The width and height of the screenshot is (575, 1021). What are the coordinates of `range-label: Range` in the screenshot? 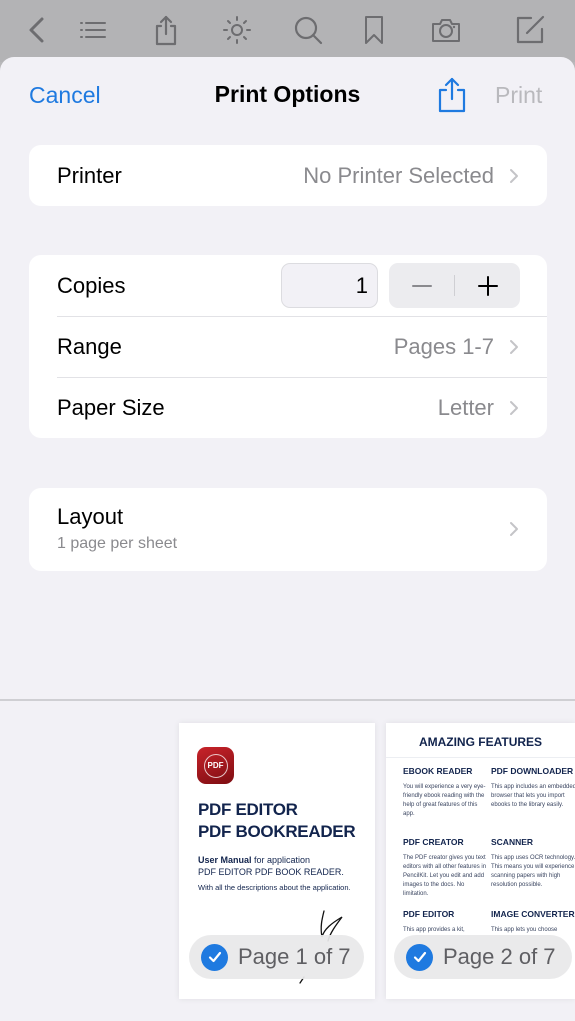 It's located at (89, 346).